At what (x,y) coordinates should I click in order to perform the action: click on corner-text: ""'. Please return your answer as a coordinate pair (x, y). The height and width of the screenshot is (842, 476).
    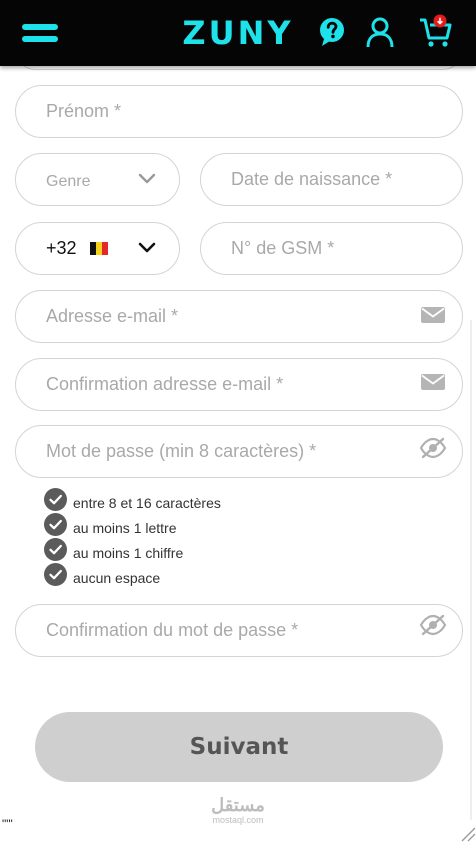
    Looking at the image, I should click on (7, 824).